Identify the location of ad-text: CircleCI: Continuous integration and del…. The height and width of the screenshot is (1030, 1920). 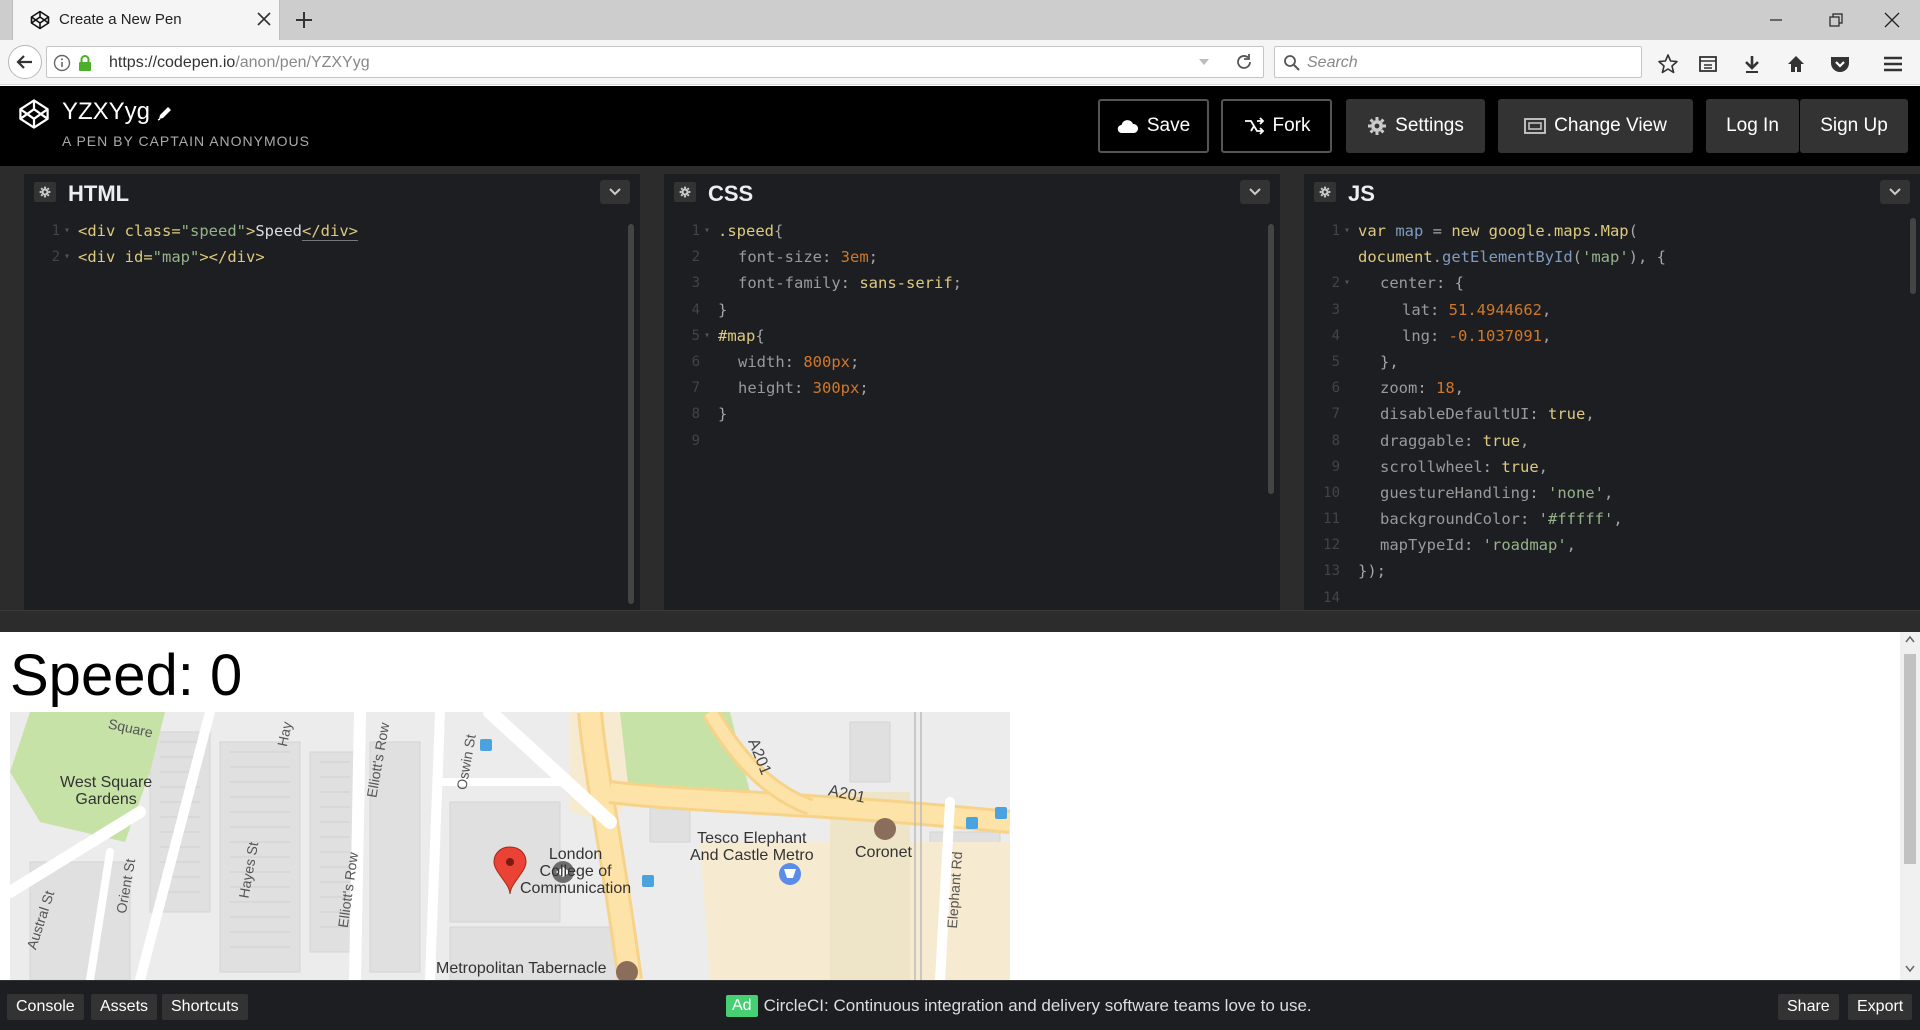
(1038, 1006).